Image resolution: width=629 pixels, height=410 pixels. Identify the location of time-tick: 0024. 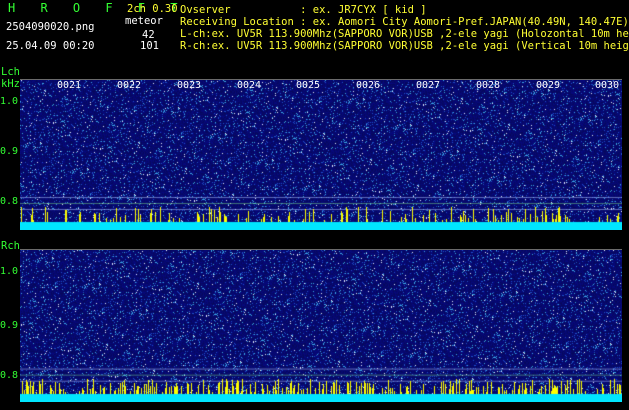
(249, 85).